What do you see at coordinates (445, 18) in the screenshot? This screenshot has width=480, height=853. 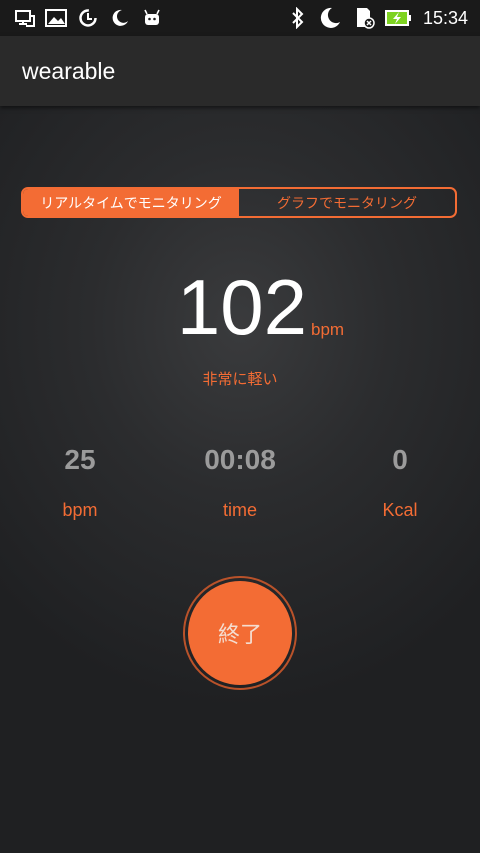 I see `status-time: 15:34` at bounding box center [445, 18].